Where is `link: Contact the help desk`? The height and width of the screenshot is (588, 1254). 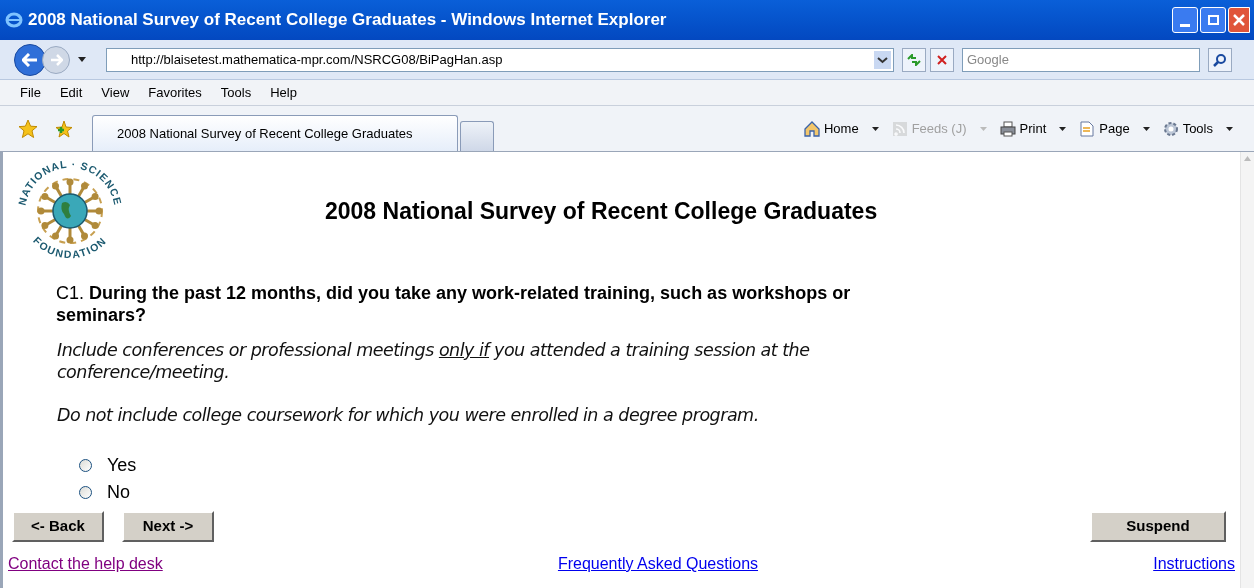
link: Contact the help desk is located at coordinates (85, 564).